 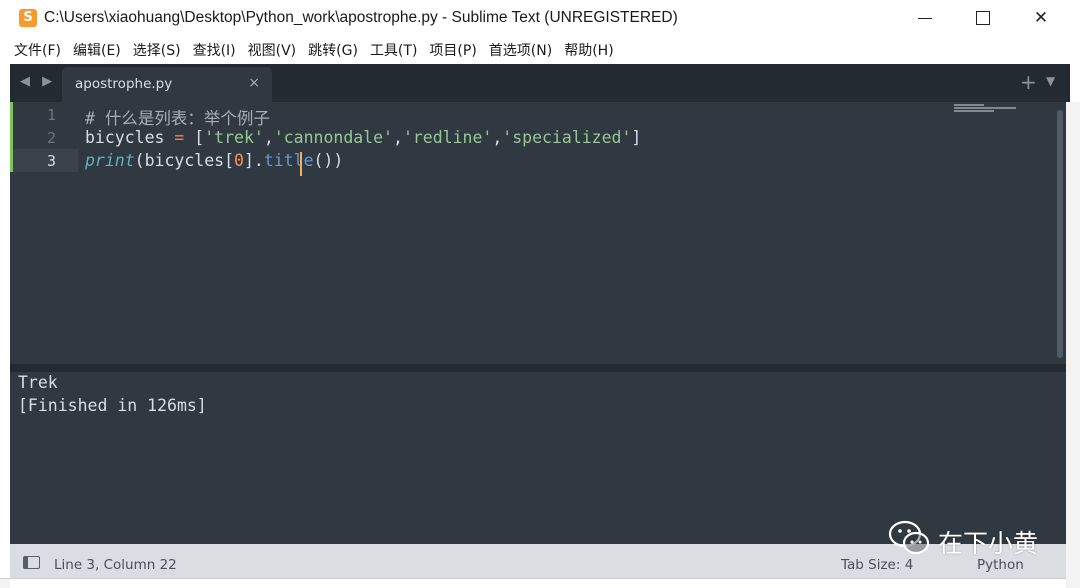 What do you see at coordinates (1028, 82) in the screenshot?
I see `new-tab-plus-icon: +` at bounding box center [1028, 82].